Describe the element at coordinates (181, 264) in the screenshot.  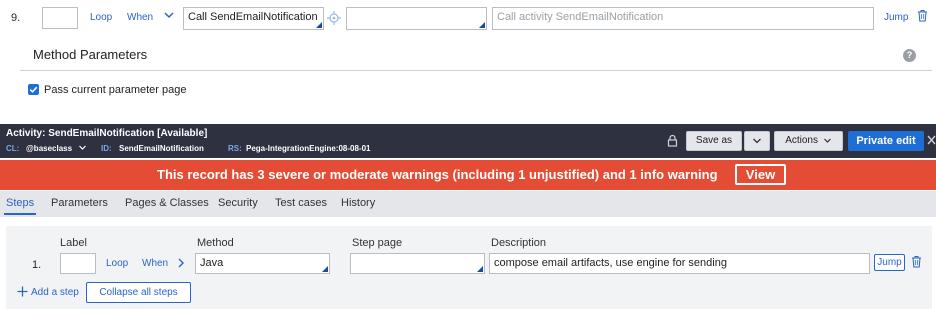
I see `chevron-right-icon` at that location.